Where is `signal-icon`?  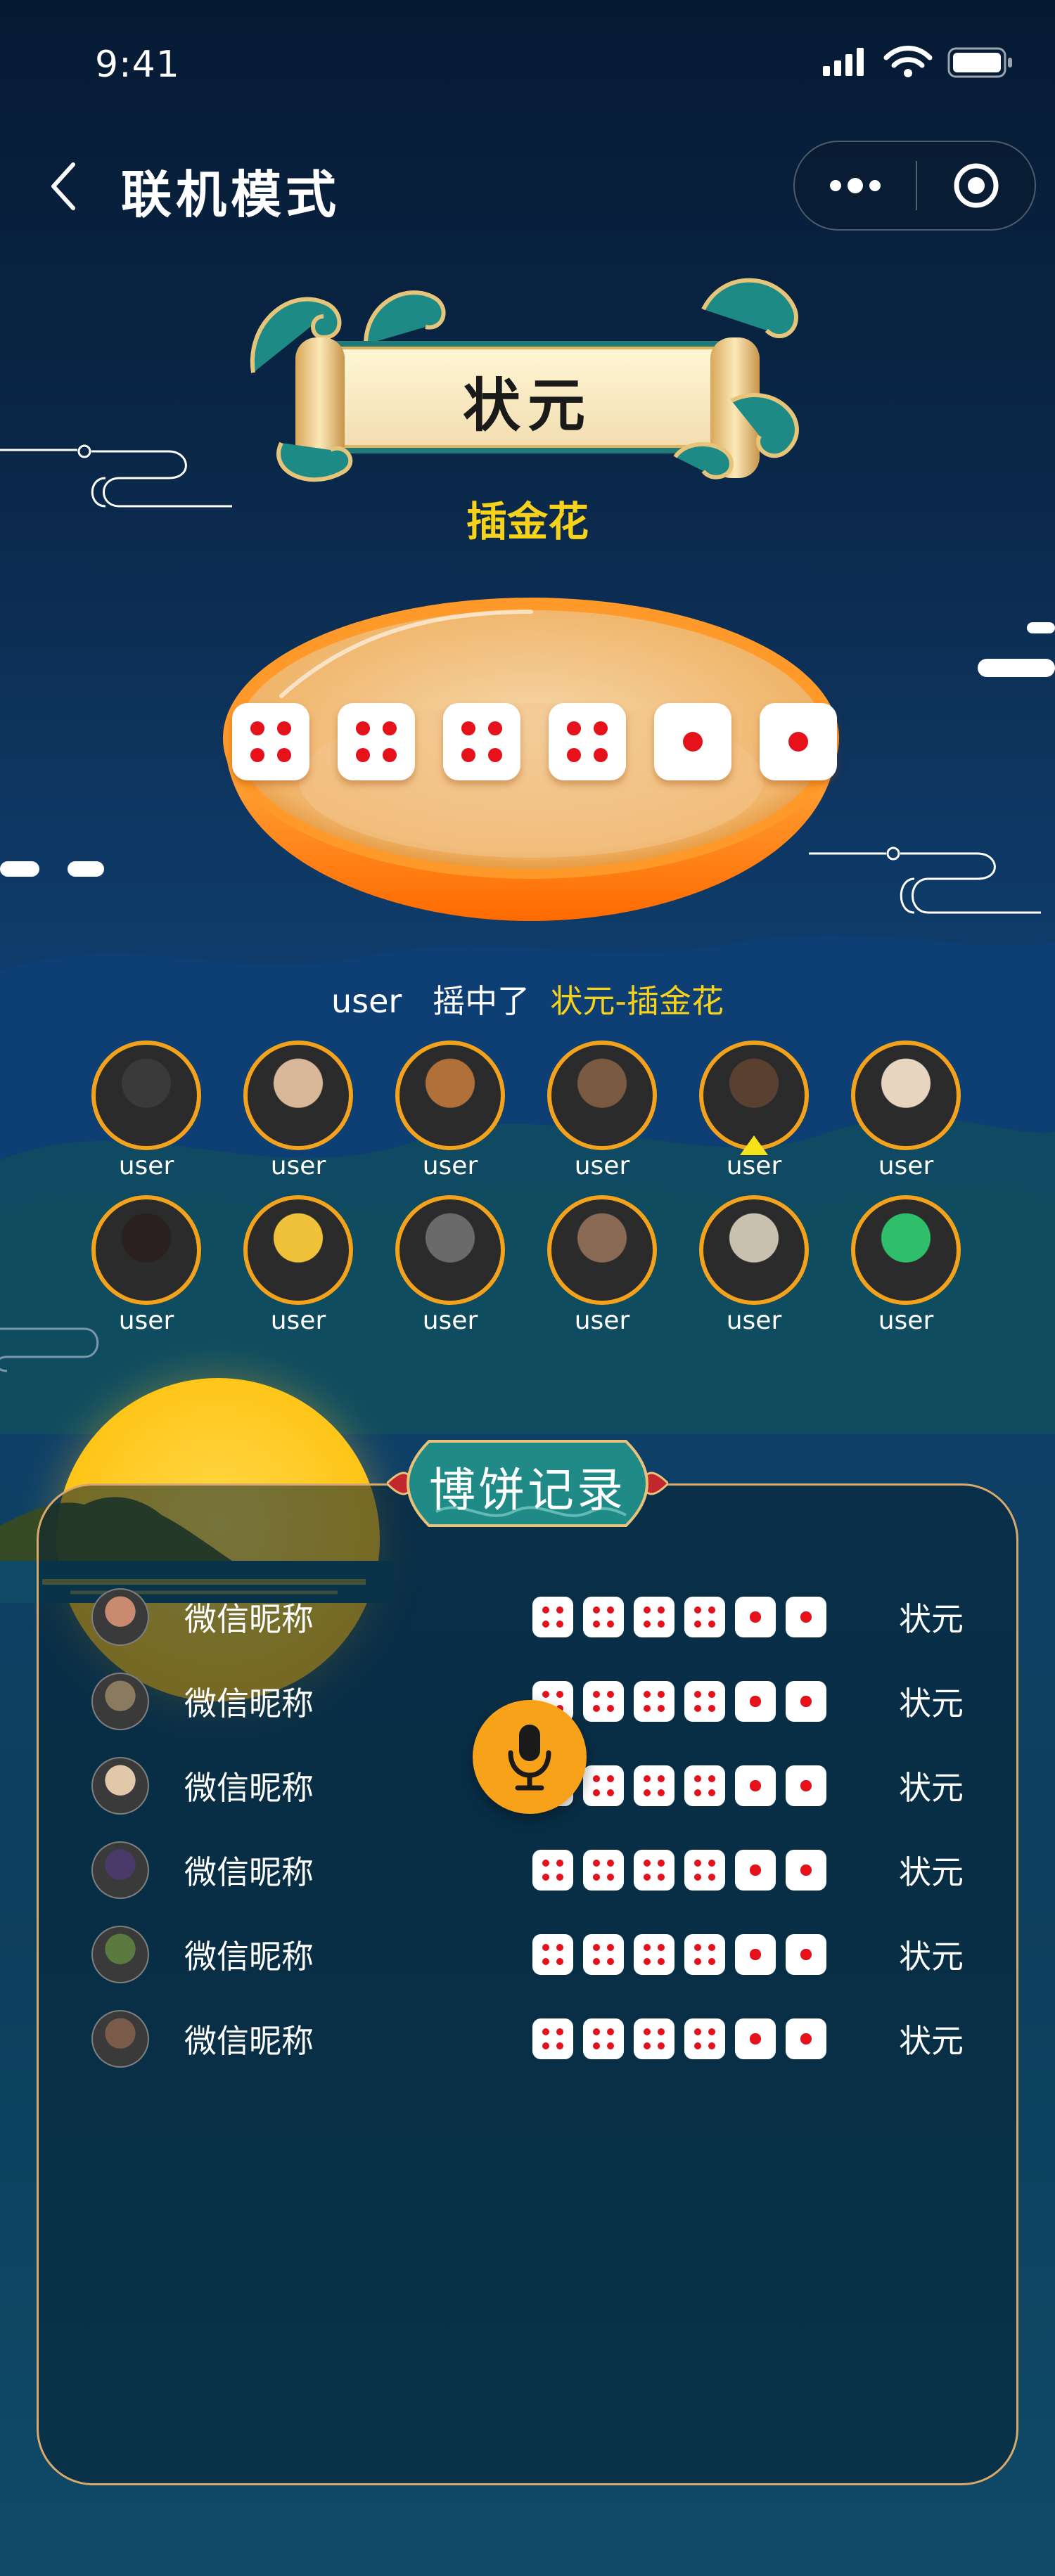
signal-icon is located at coordinates (843, 62).